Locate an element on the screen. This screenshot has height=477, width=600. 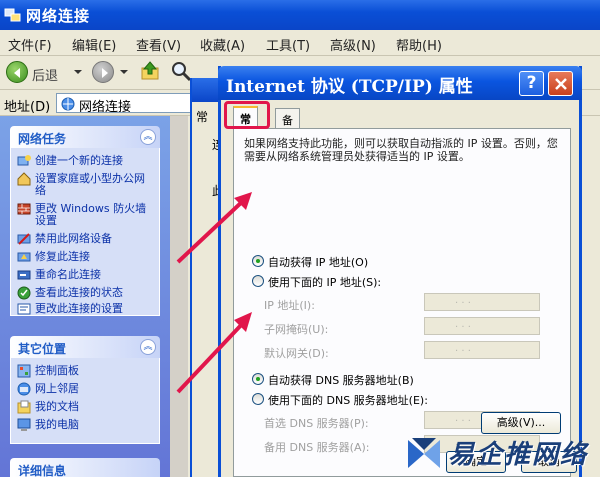
close-button is located at coordinates (560, 83).